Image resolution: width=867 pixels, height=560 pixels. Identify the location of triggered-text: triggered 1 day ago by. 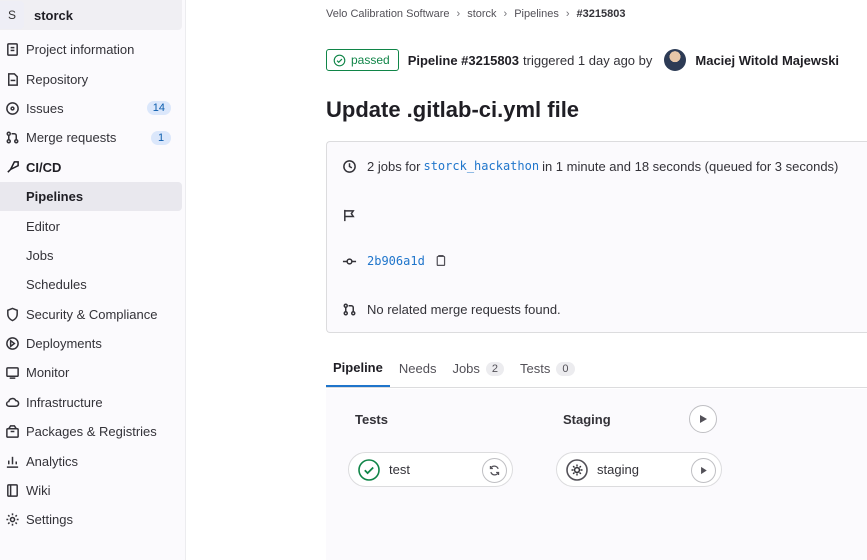
(588, 60).